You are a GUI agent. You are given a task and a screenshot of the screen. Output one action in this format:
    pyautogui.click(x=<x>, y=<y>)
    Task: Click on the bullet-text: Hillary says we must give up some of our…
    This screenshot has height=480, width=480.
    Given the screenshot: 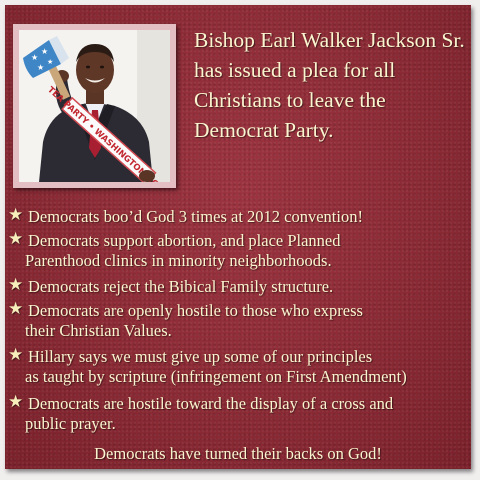 What is the action you would take?
    pyautogui.click(x=200, y=356)
    